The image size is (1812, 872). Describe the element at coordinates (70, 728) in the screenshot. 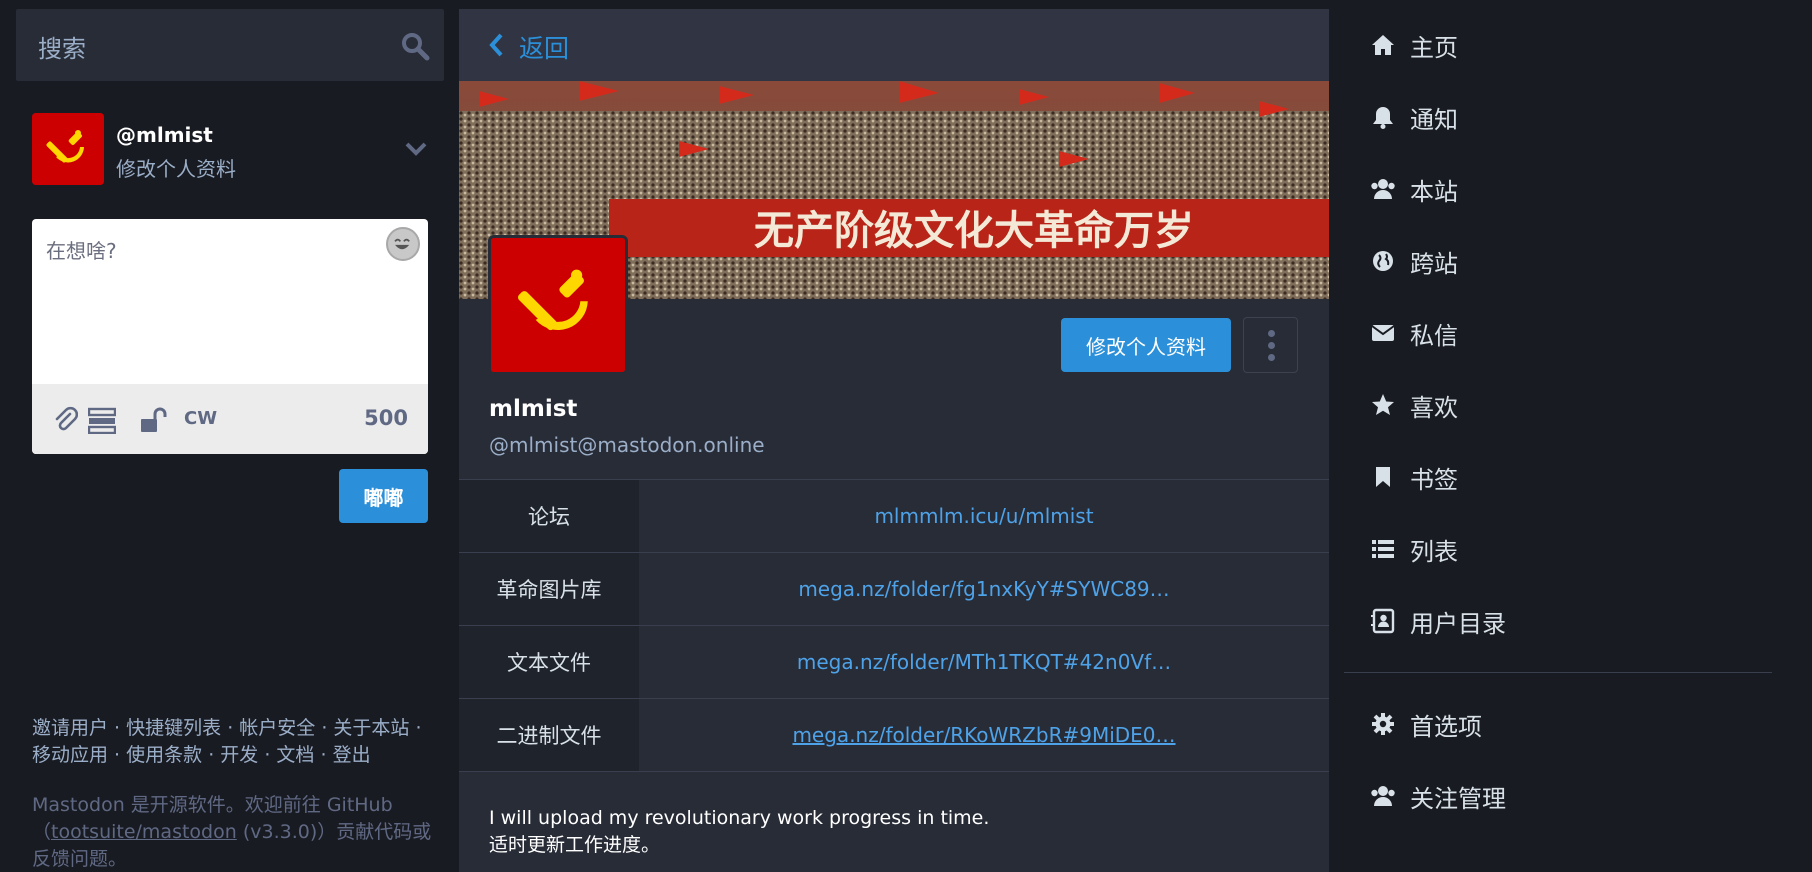

I see `invite-link: 邀请用户` at that location.